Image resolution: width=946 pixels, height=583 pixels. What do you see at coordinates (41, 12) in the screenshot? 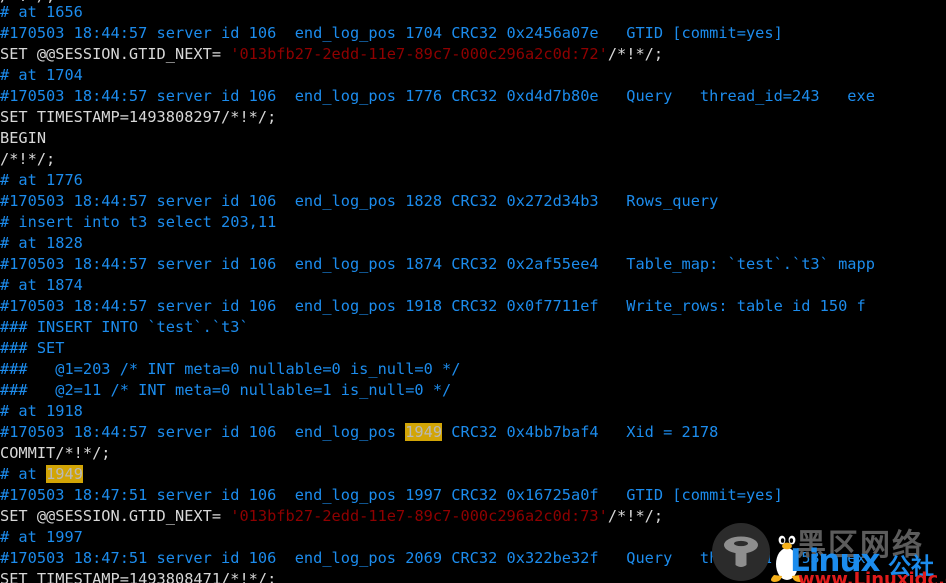
I see `terminal-line: # at 1656` at bounding box center [41, 12].